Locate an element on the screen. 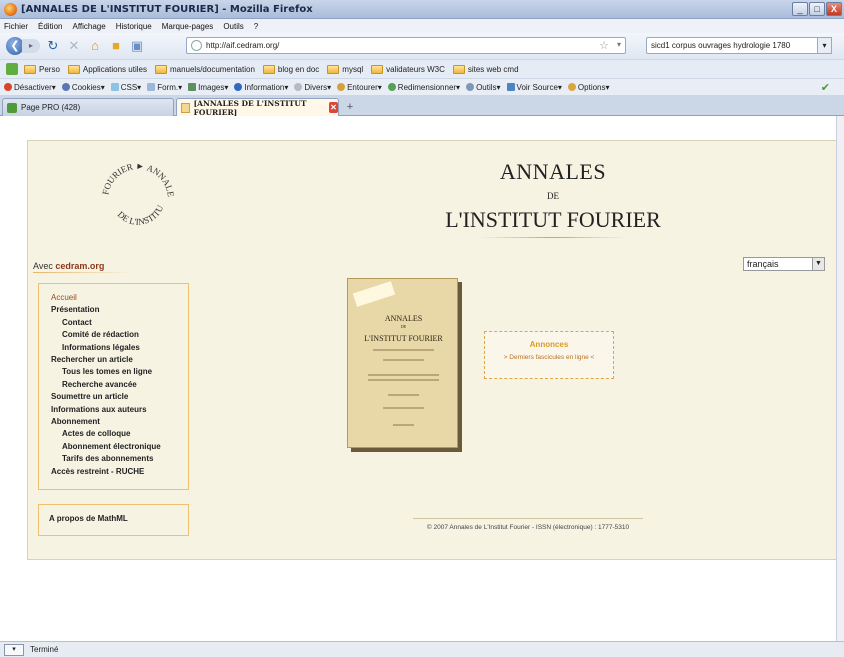  toolbar-outils: Outils▾ is located at coordinates (483, 87).